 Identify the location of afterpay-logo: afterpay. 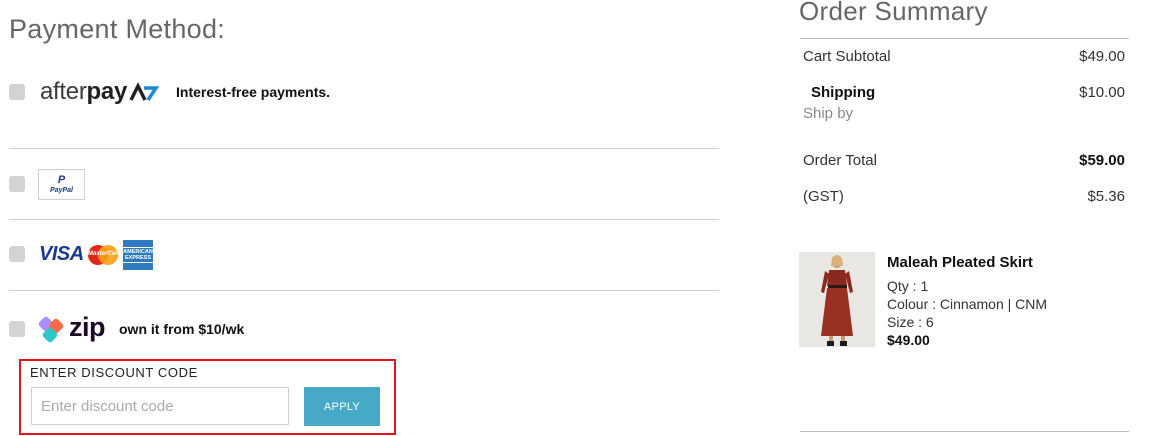
(99, 92).